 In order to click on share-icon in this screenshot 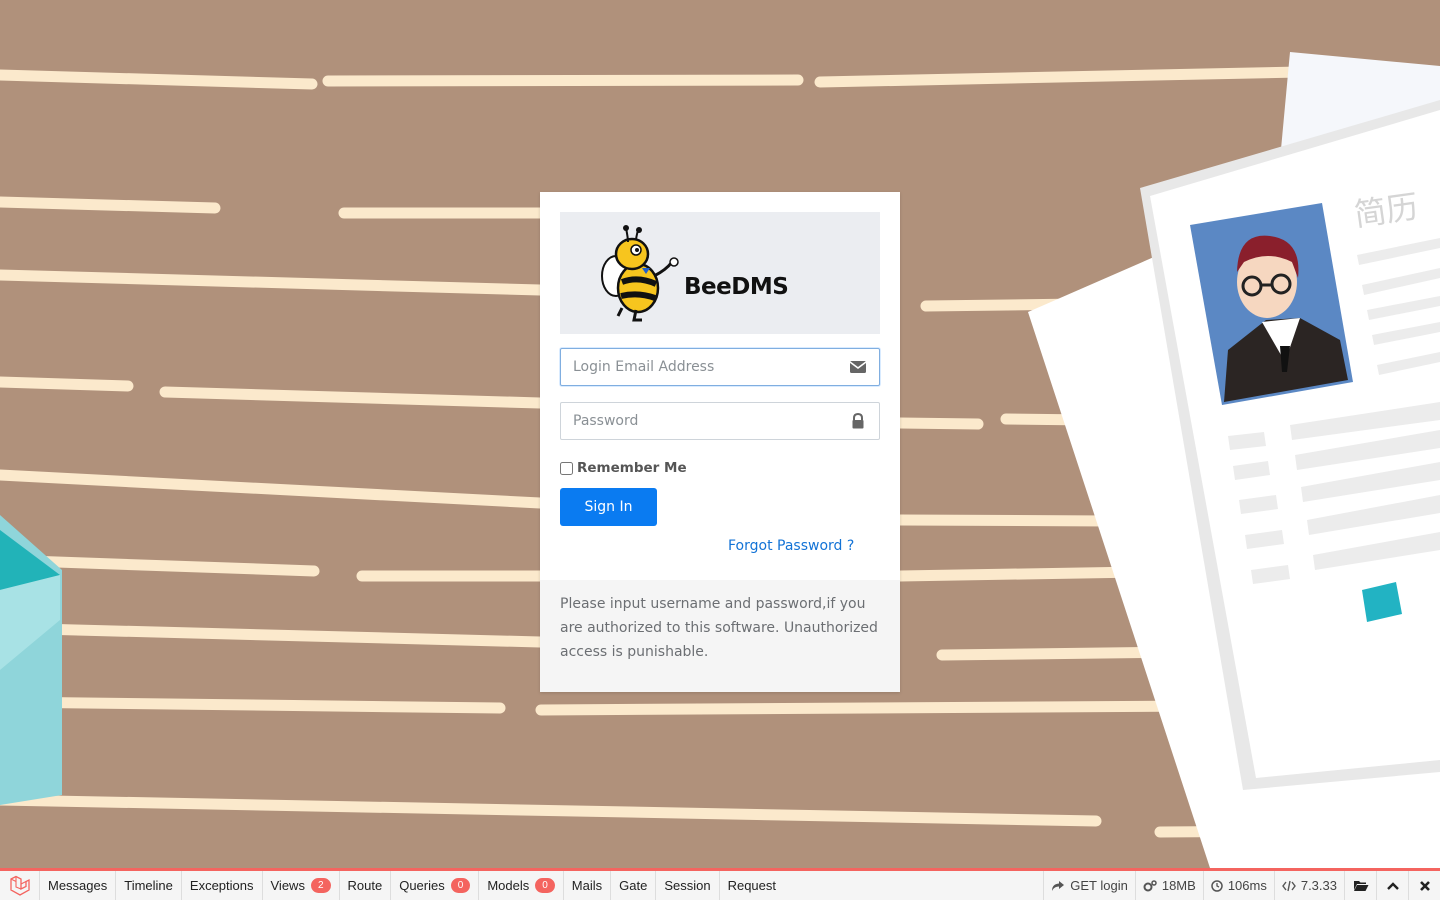, I will do `click(1058, 885)`.